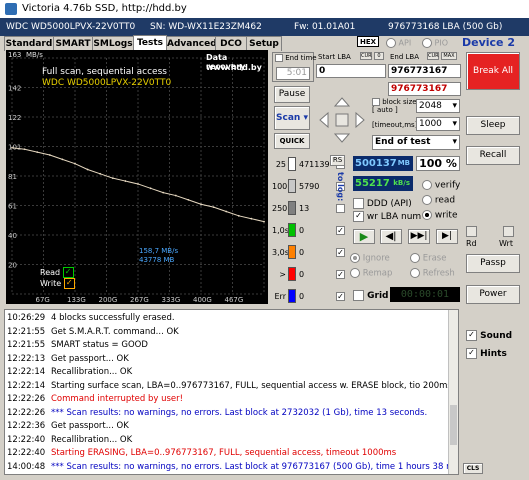  I want to click on legend-read: Read ✓, so click(57, 272).